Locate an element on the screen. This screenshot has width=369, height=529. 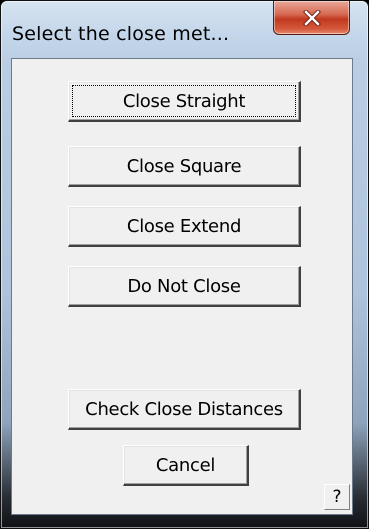
close-square-label: Close Square is located at coordinates (184, 166).